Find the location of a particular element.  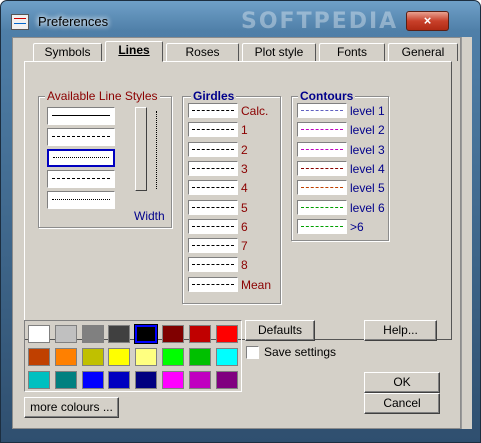

tab-general: General is located at coordinates (423, 52).